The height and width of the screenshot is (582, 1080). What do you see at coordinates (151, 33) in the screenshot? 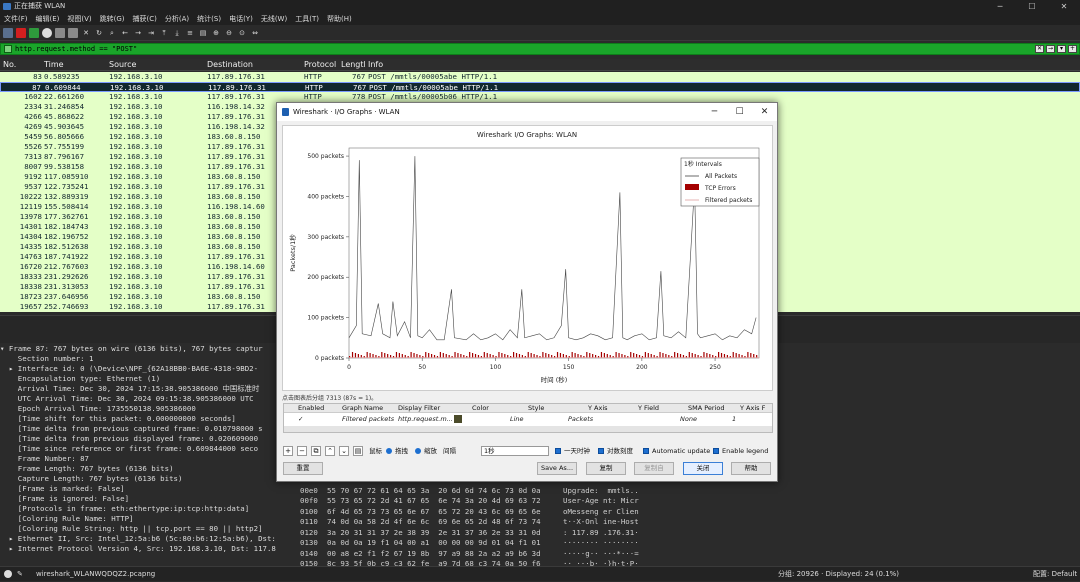
I see `goto-icon: ⇥` at bounding box center [151, 33].